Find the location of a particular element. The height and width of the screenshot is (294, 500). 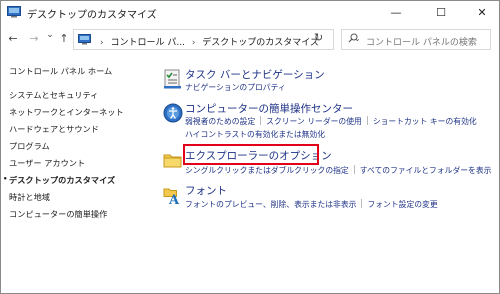

forward-arrow-icon: → is located at coordinates (34, 38).